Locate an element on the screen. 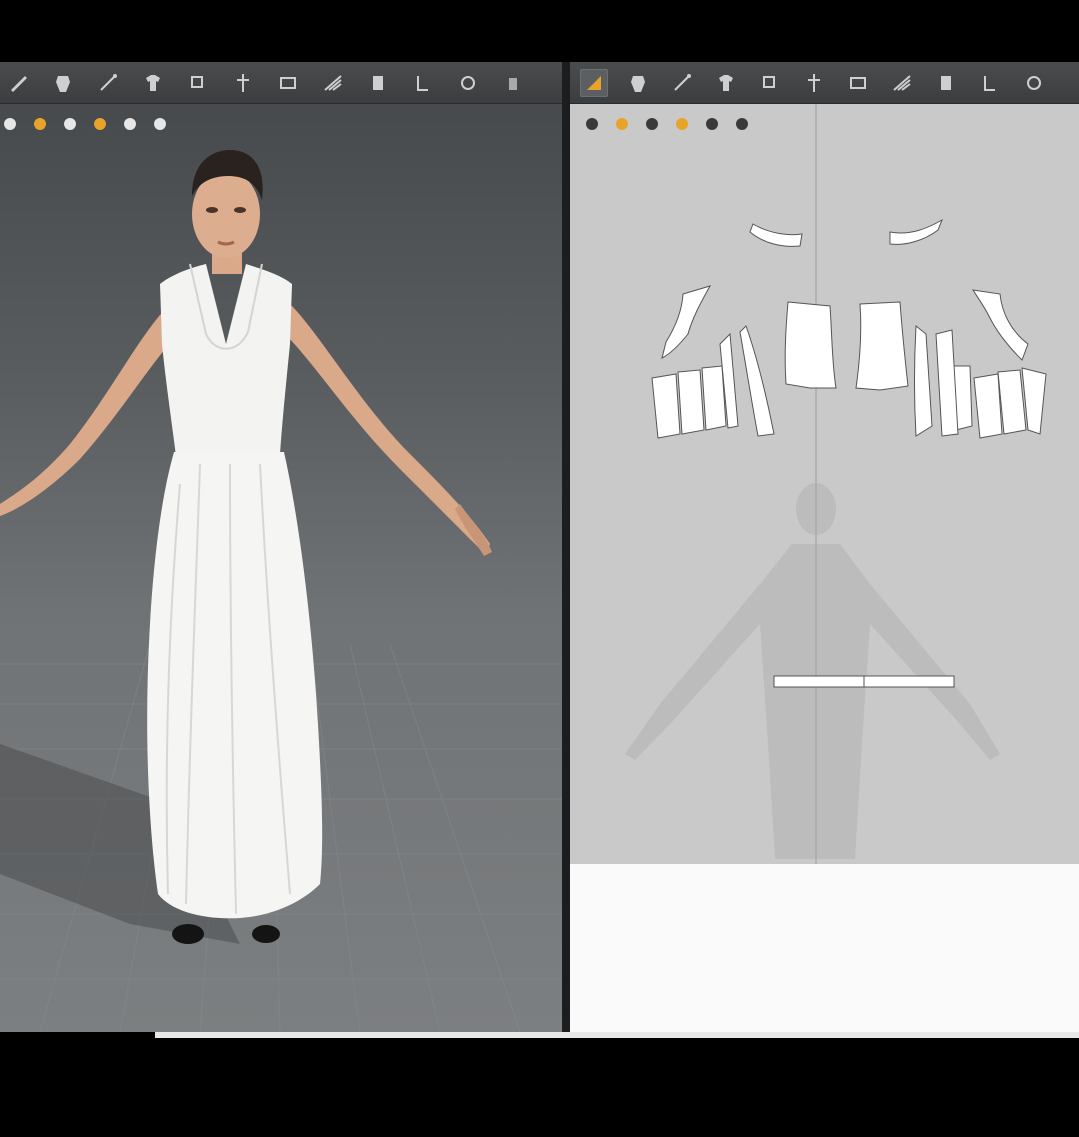  tool-2d-pleat-button is located at coordinates (1034, 83).